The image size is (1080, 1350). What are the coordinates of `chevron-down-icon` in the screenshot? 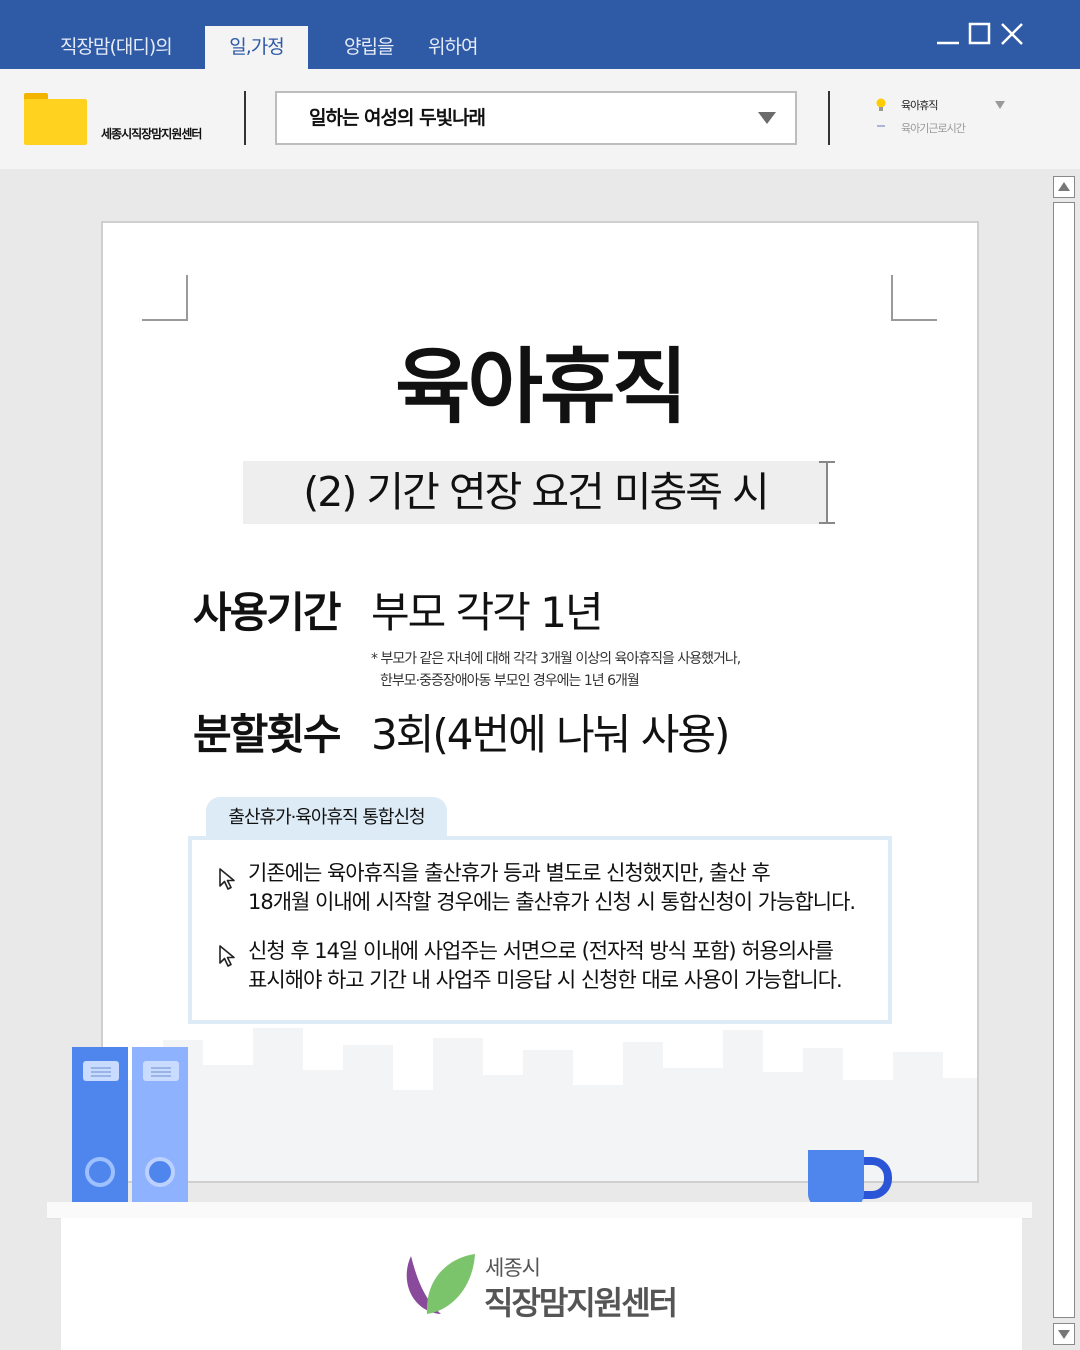 It's located at (767, 118).